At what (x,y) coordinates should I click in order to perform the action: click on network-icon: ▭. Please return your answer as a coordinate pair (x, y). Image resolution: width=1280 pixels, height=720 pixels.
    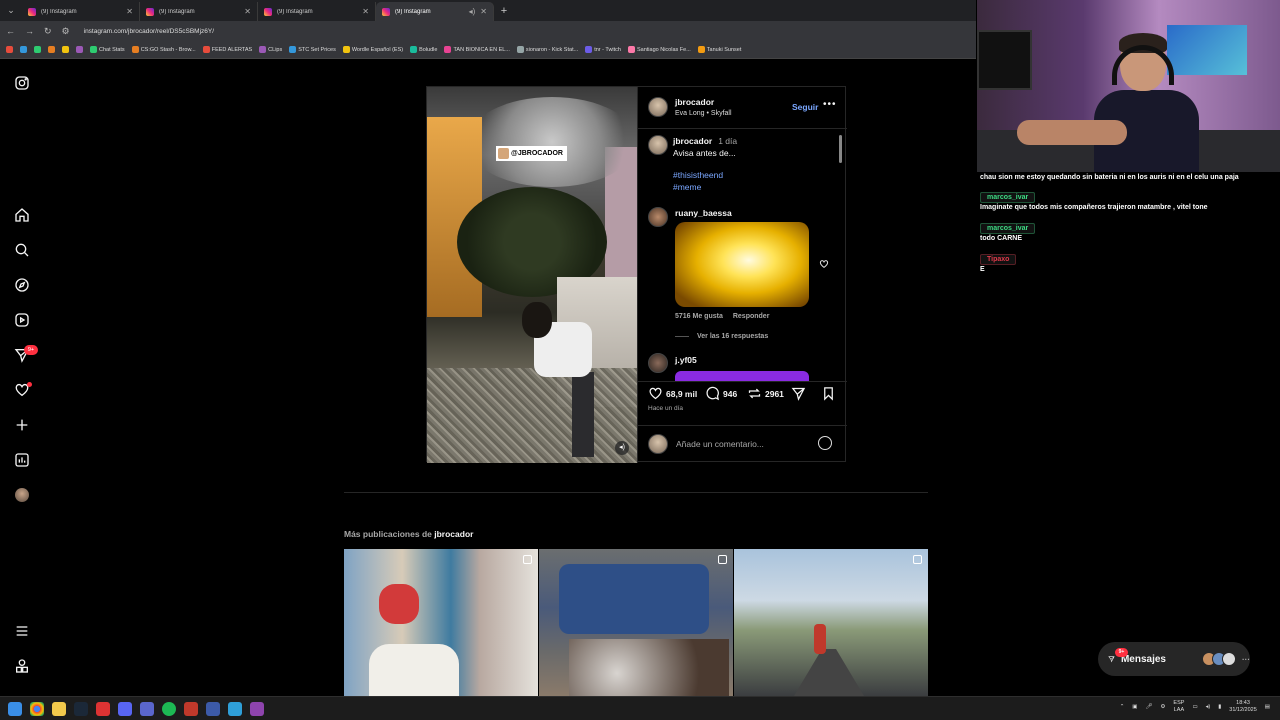
    Looking at the image, I should click on (1194, 707).